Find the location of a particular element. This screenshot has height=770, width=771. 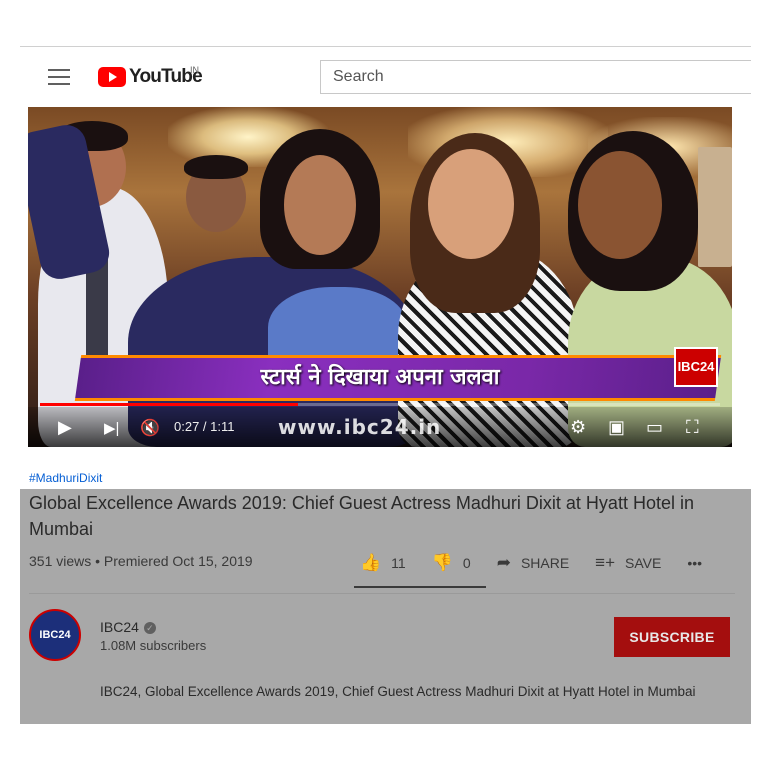

channel-avatar: IBC24 is located at coordinates (55, 635).